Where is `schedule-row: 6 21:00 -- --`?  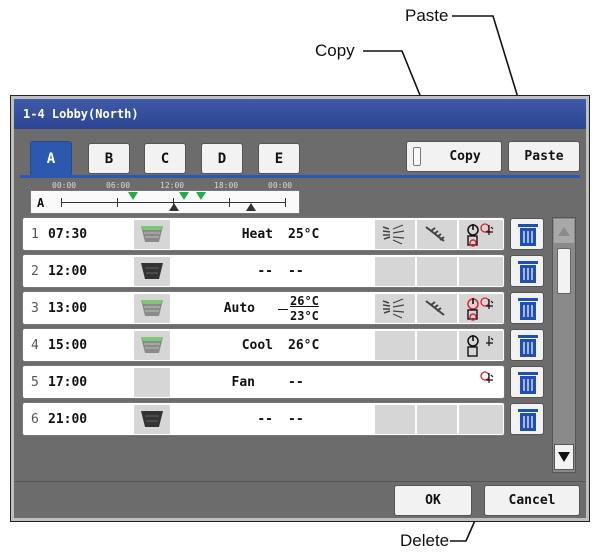 schedule-row: 6 21:00 -- -- is located at coordinates (263, 419).